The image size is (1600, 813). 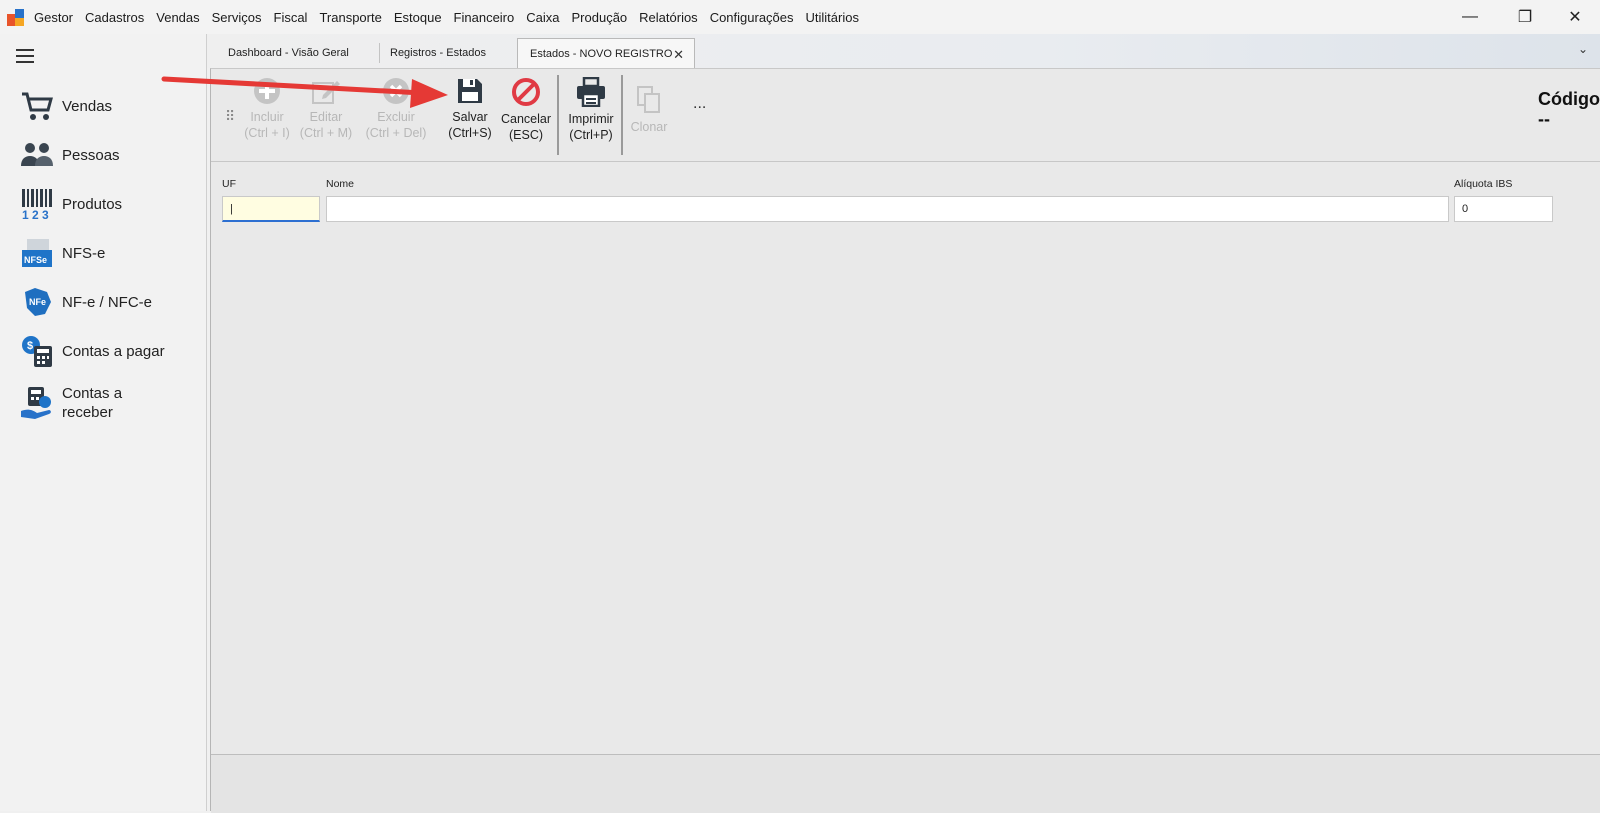 I want to click on nfe-icon: NFe, so click(x=37, y=302).